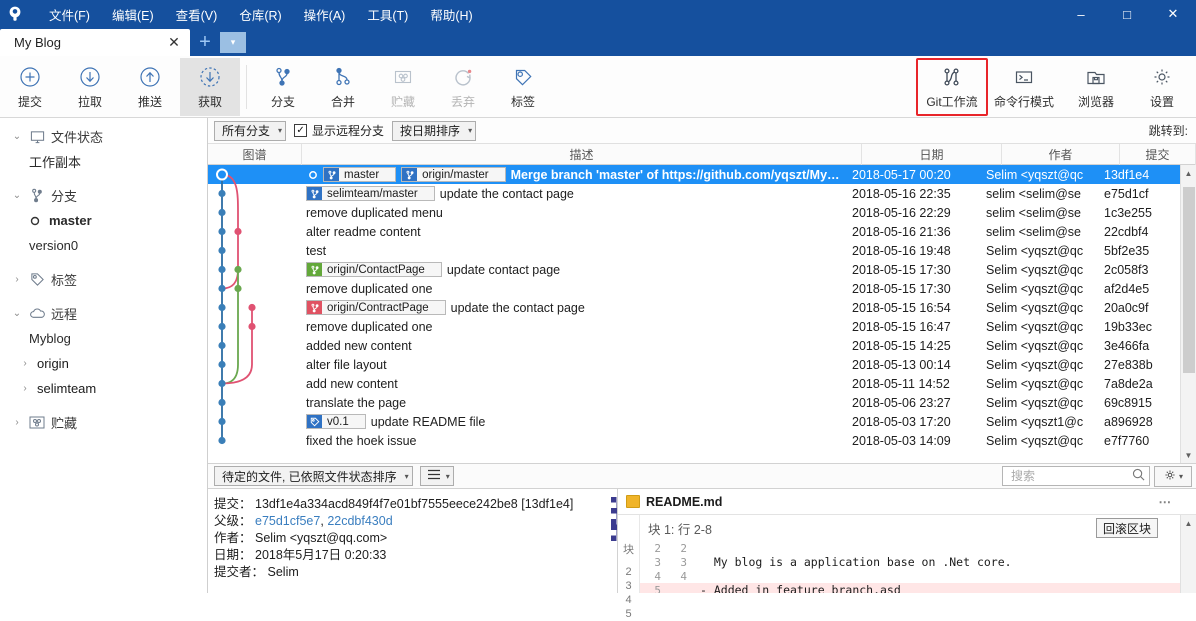 The image size is (1196, 621). I want to click on toolbar-pull-button: 拉取, so click(90, 87).